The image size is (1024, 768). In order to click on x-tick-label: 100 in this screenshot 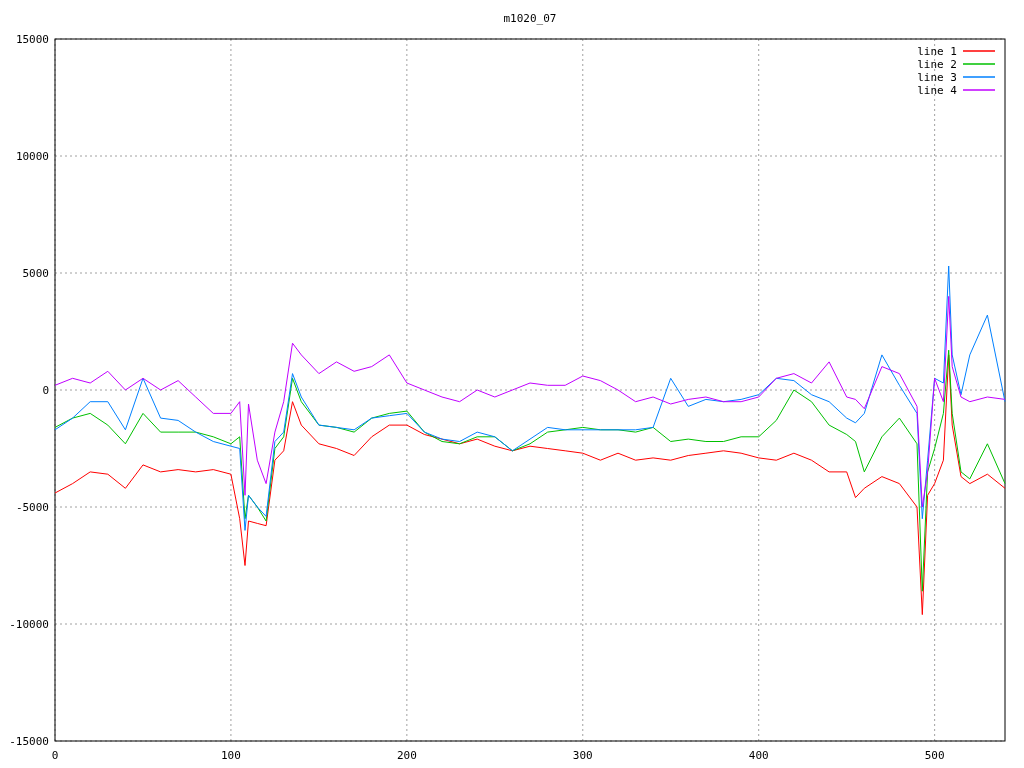, I will do `click(231, 755)`.